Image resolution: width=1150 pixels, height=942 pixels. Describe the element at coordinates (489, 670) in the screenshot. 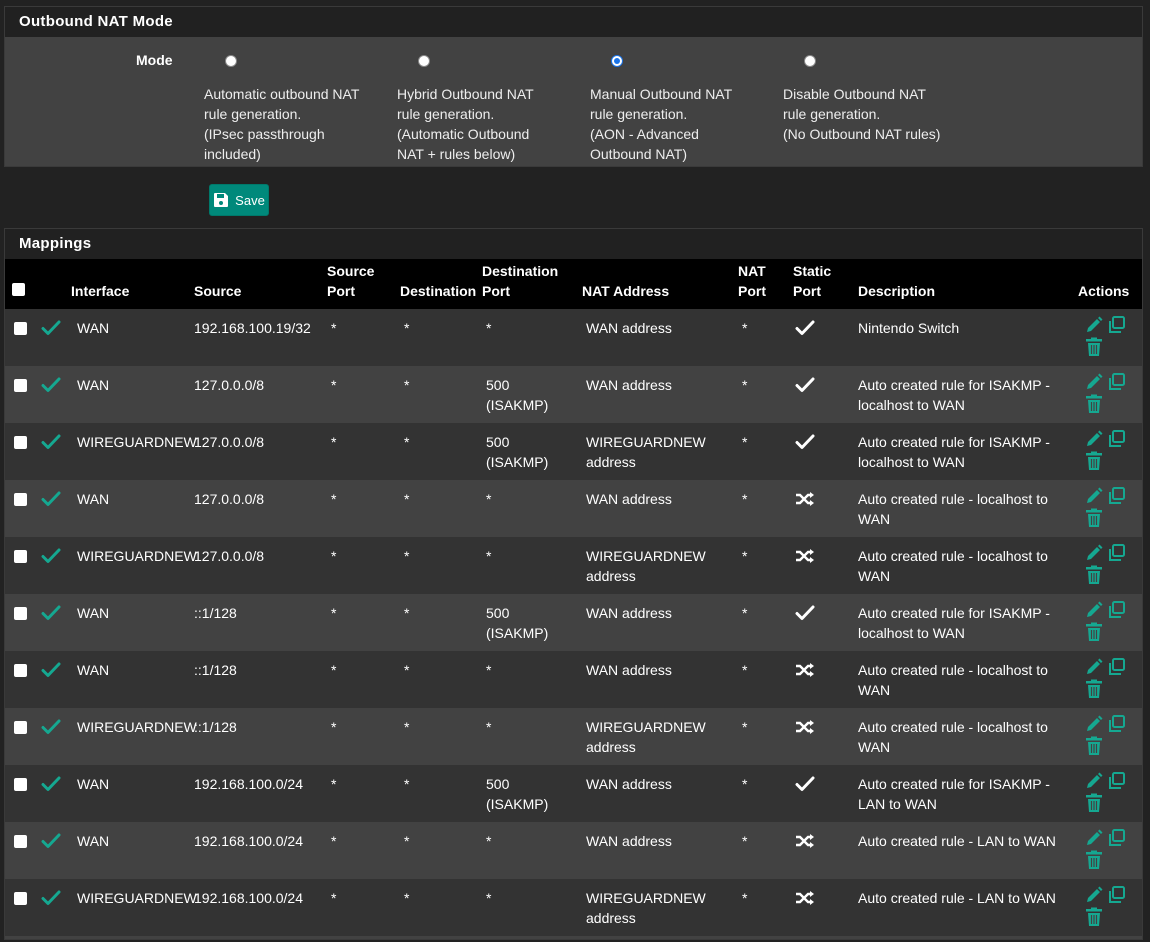

I see `cell-destination-port: *` at that location.